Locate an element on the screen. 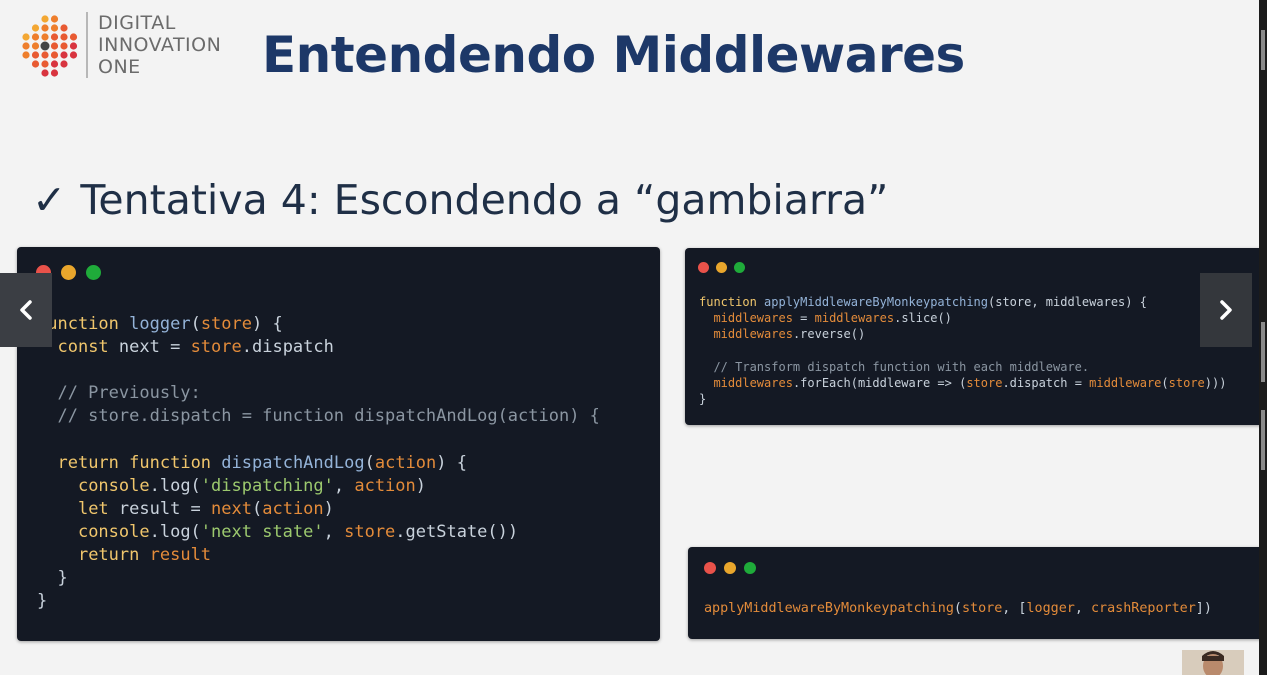 The height and width of the screenshot is (675, 1267). logo-line: INNOVATION is located at coordinates (160, 45).